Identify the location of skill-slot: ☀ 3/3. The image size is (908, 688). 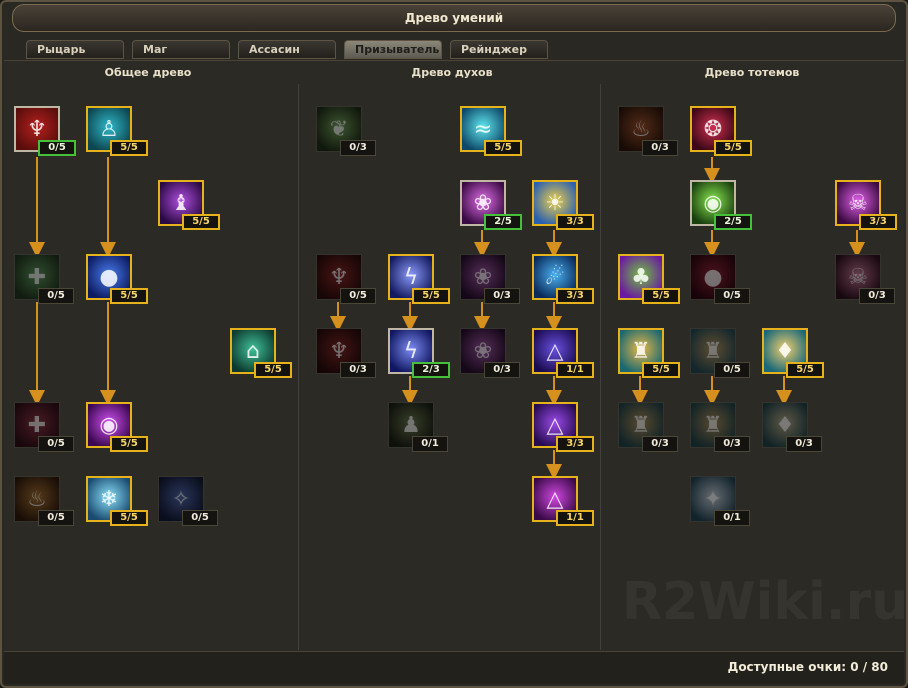
(563, 205).